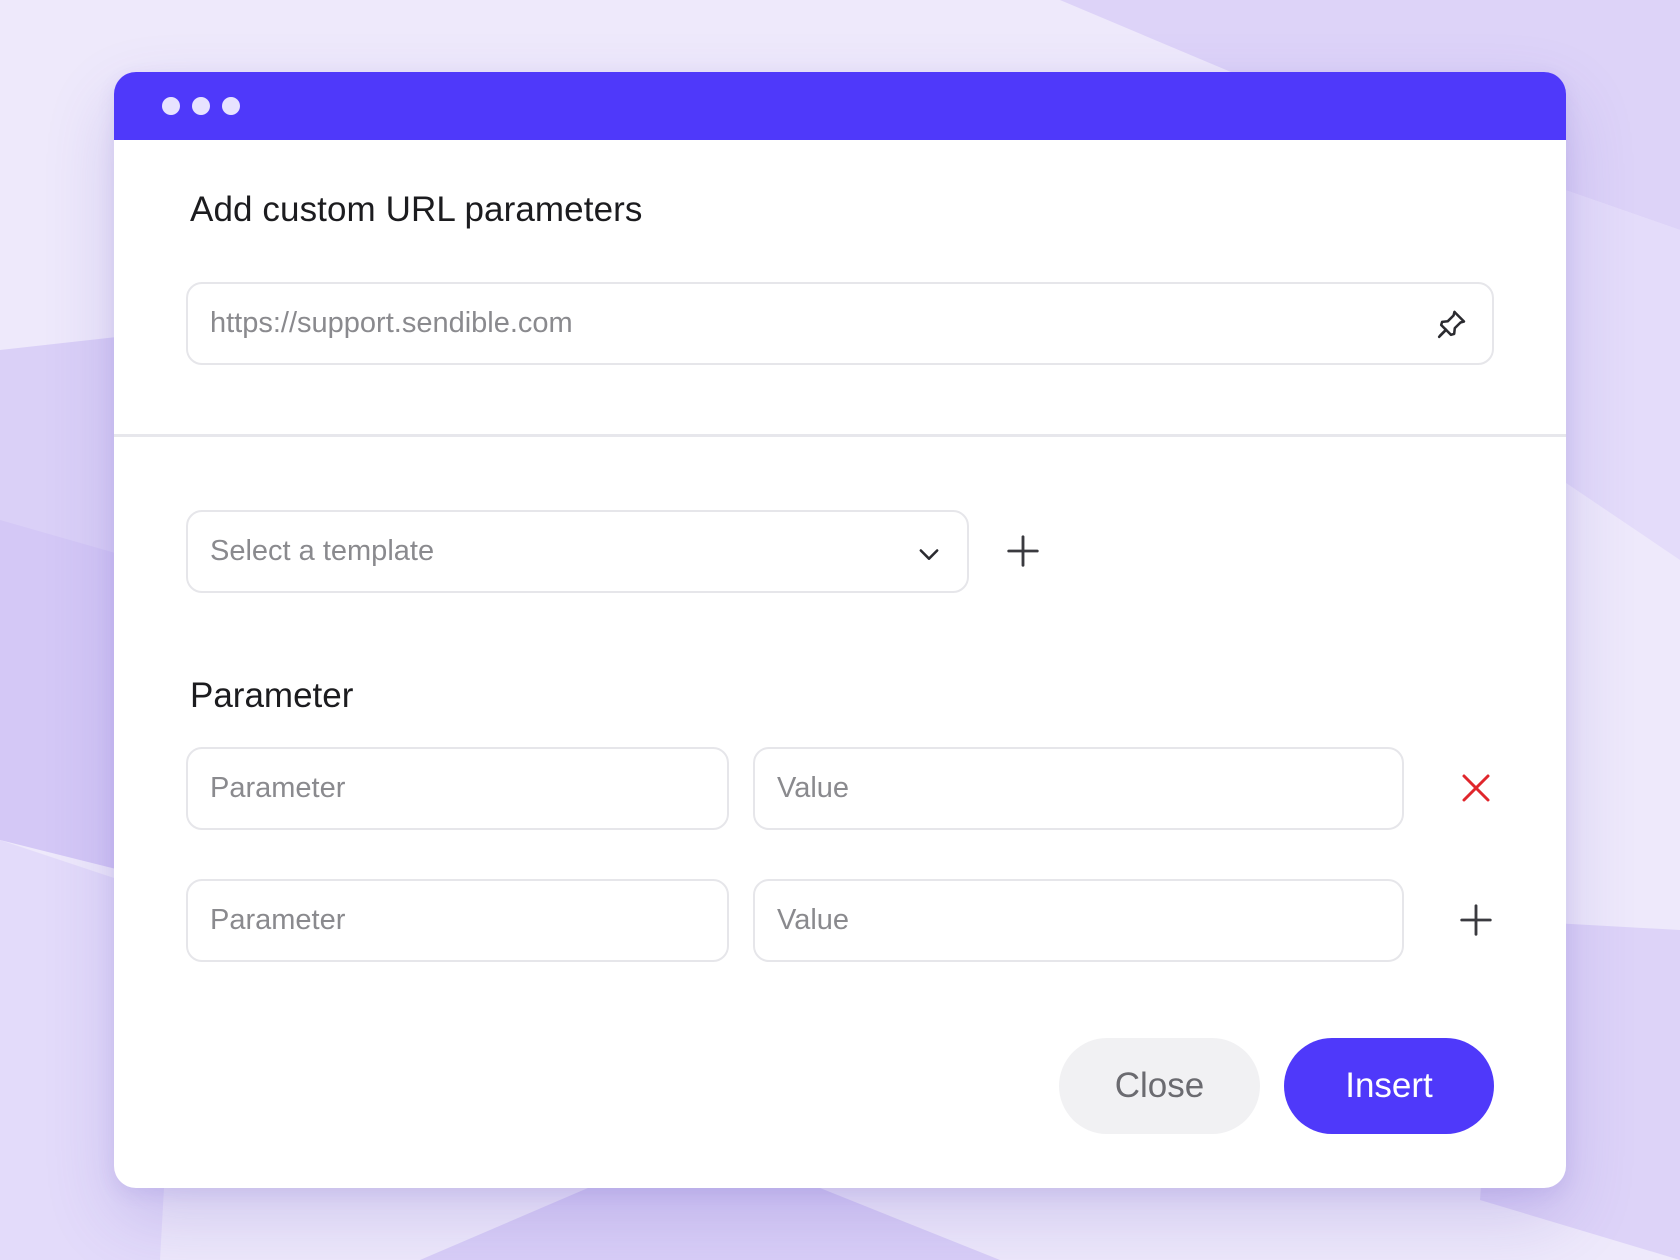 The height and width of the screenshot is (1260, 1680). What do you see at coordinates (1389, 1086) in the screenshot?
I see `insert-button: Insert` at bounding box center [1389, 1086].